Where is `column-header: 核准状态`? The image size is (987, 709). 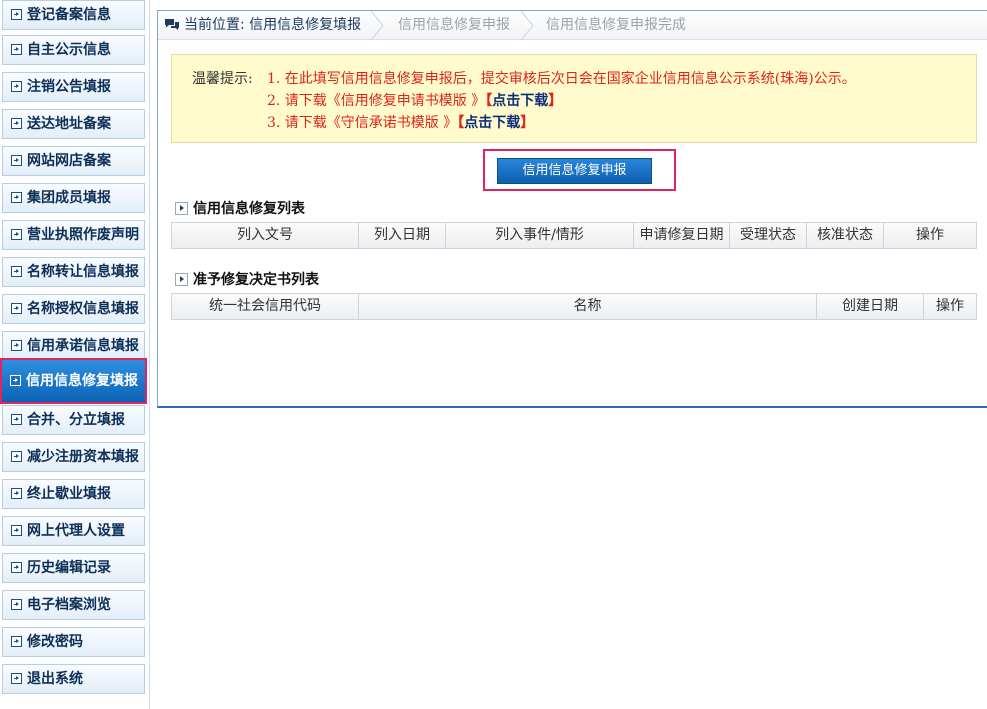
column-header: 核准状态 is located at coordinates (845, 235).